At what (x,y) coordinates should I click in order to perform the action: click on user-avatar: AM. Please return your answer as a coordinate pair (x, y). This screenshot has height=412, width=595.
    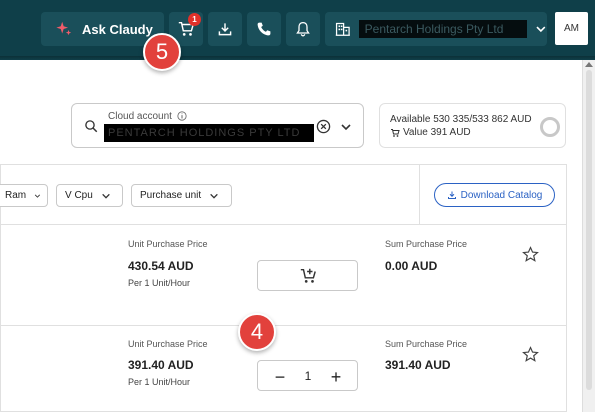
    Looking at the image, I should click on (571, 28).